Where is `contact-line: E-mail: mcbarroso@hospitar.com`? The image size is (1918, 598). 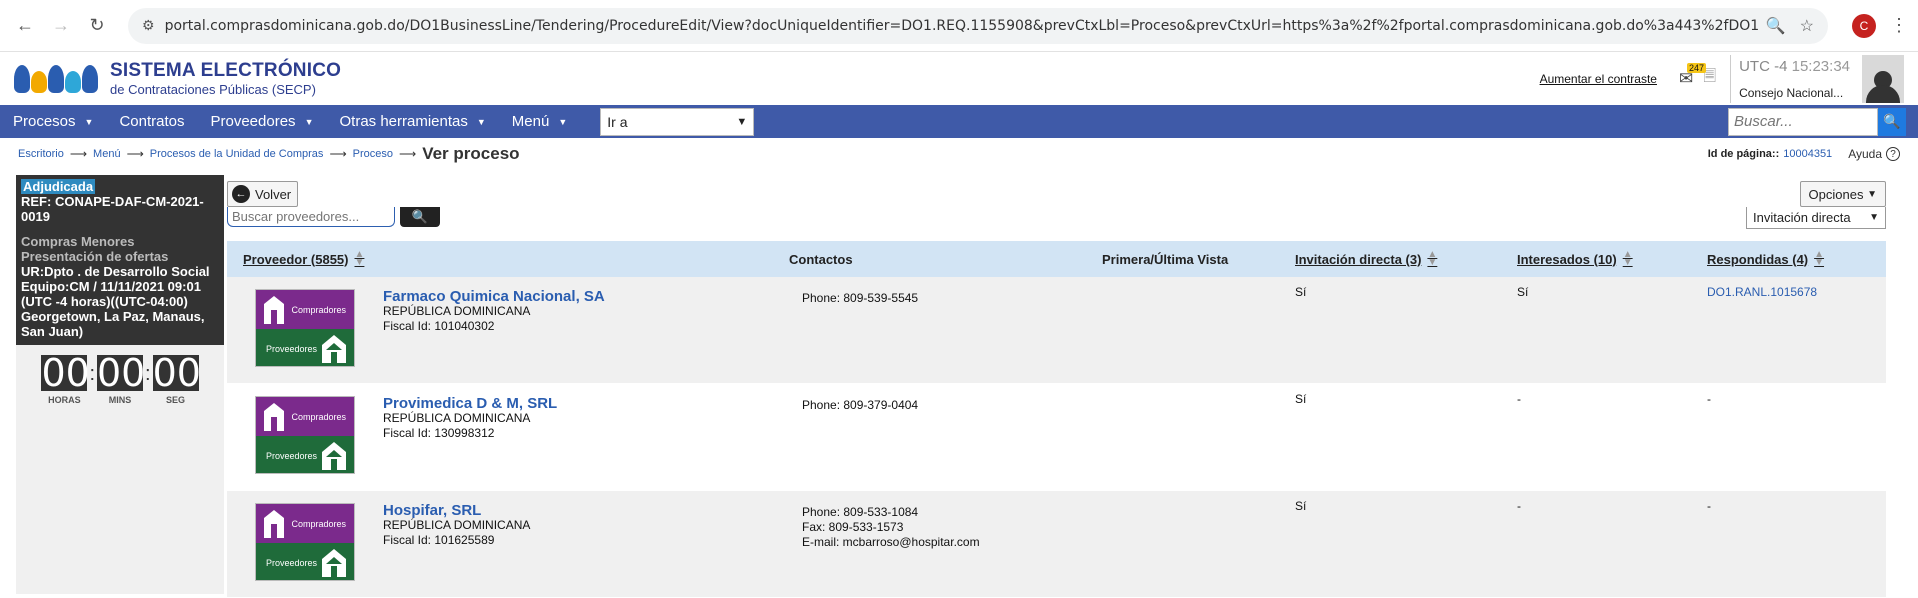
contact-line: E-mail: mcbarroso@hospitar.com is located at coordinates (891, 542).